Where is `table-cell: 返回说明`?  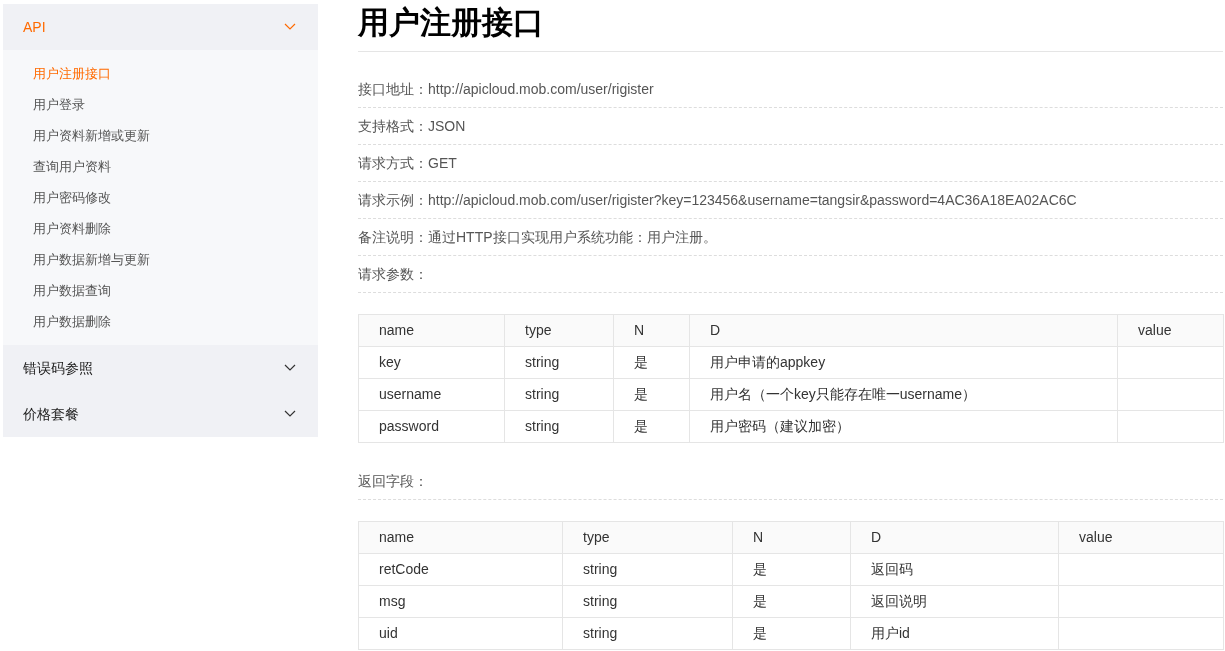
table-cell: 返回说明 is located at coordinates (899, 601).